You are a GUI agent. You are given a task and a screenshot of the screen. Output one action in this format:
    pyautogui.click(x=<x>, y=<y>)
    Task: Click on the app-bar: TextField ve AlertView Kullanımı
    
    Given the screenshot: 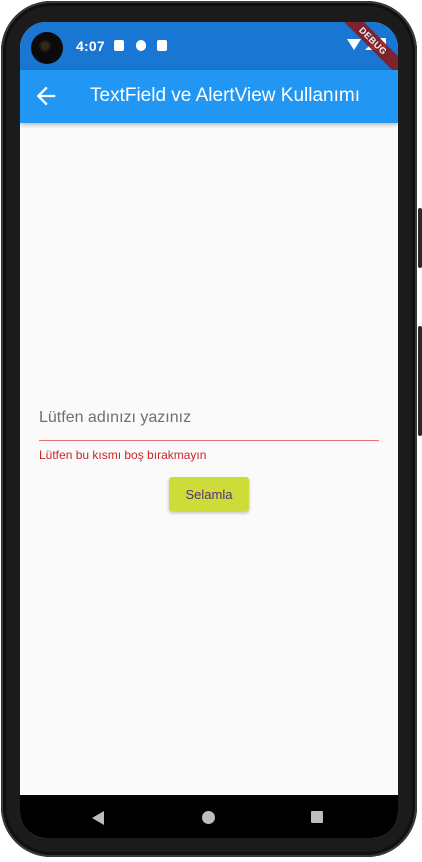 What is the action you would take?
    pyautogui.click(x=209, y=96)
    